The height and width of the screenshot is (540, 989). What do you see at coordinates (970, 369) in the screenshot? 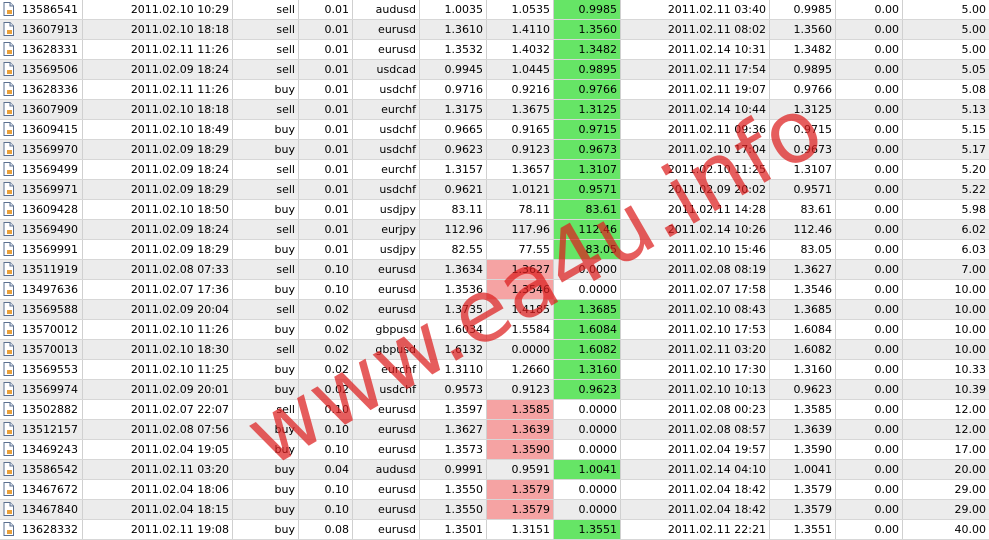
I see `cell-profit: 10.33` at bounding box center [970, 369].